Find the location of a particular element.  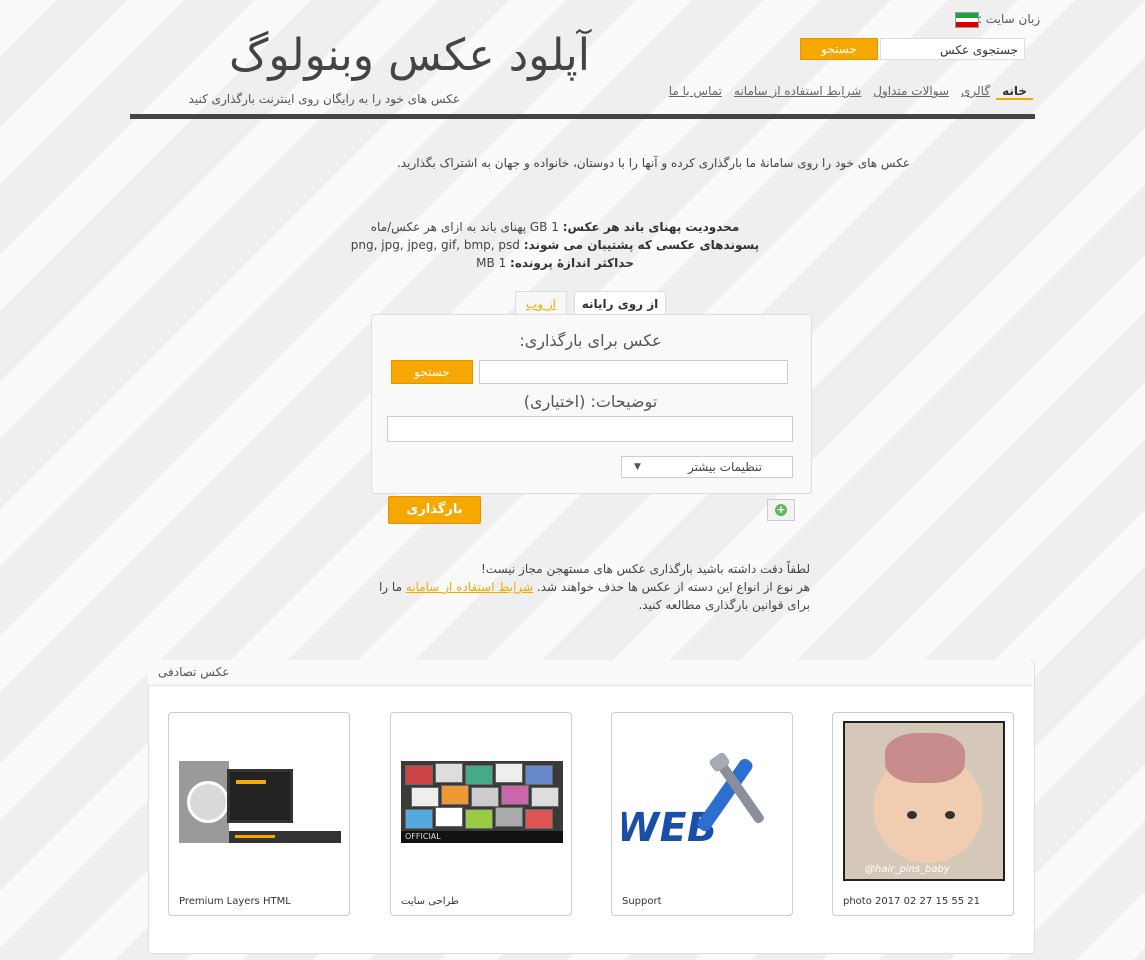

bandwidth-value: 1 GB پهنای باند به ازای هر عکس/ماه is located at coordinates (464, 227).